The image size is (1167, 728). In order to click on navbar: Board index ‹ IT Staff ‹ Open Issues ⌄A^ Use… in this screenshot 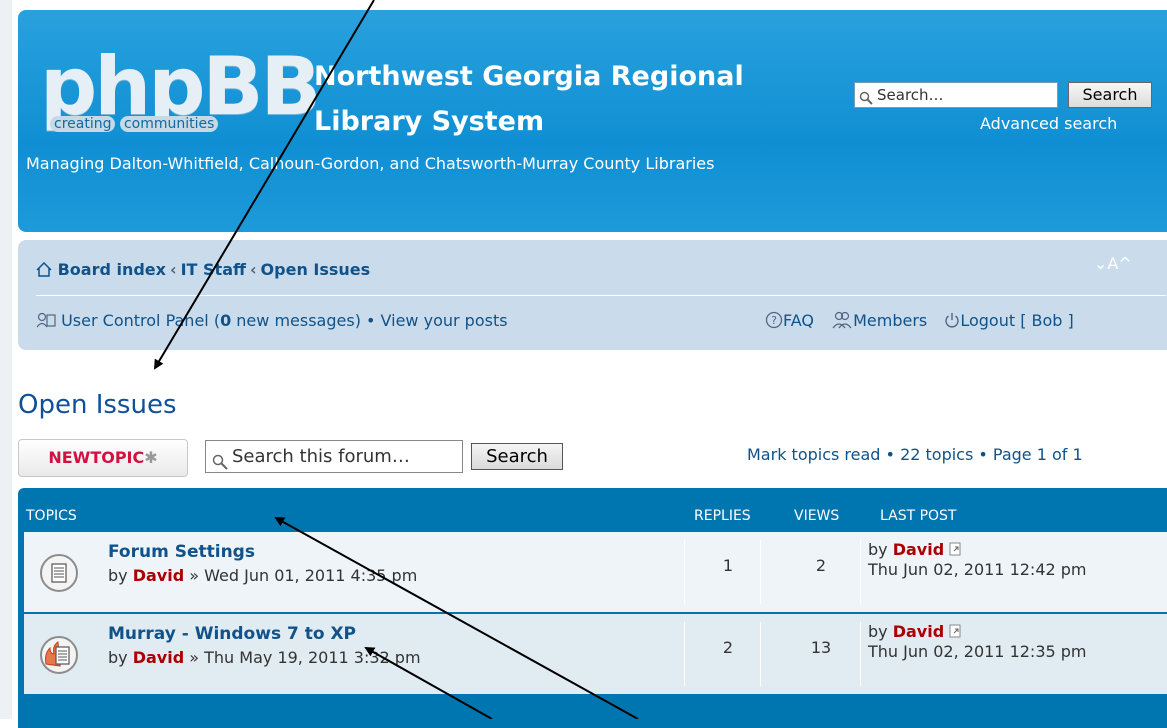, I will do `click(592, 295)`.